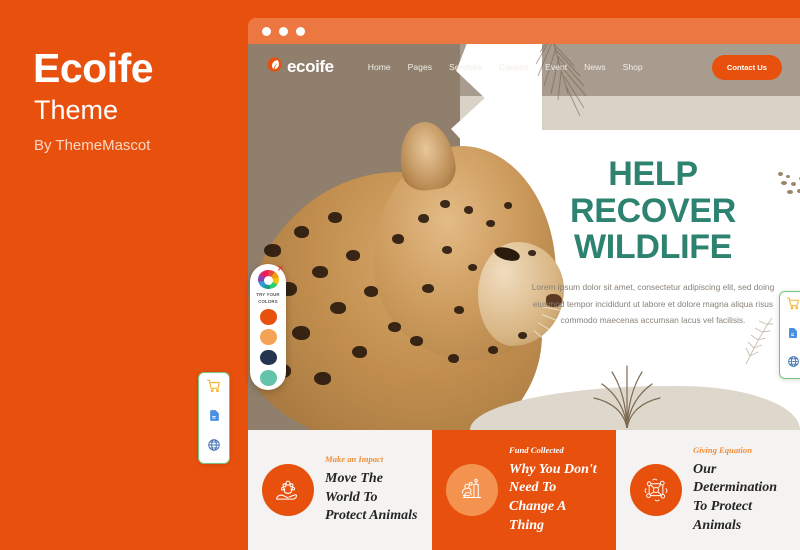 This screenshot has height=550, width=800. I want to click on nav-item-services: Services, so click(465, 67).